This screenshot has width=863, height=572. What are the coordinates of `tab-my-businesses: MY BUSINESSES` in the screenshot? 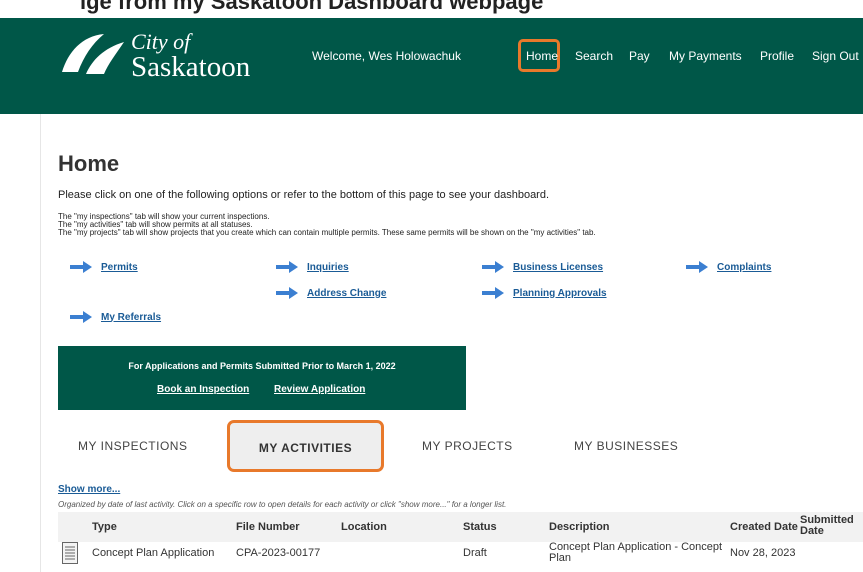 It's located at (626, 446).